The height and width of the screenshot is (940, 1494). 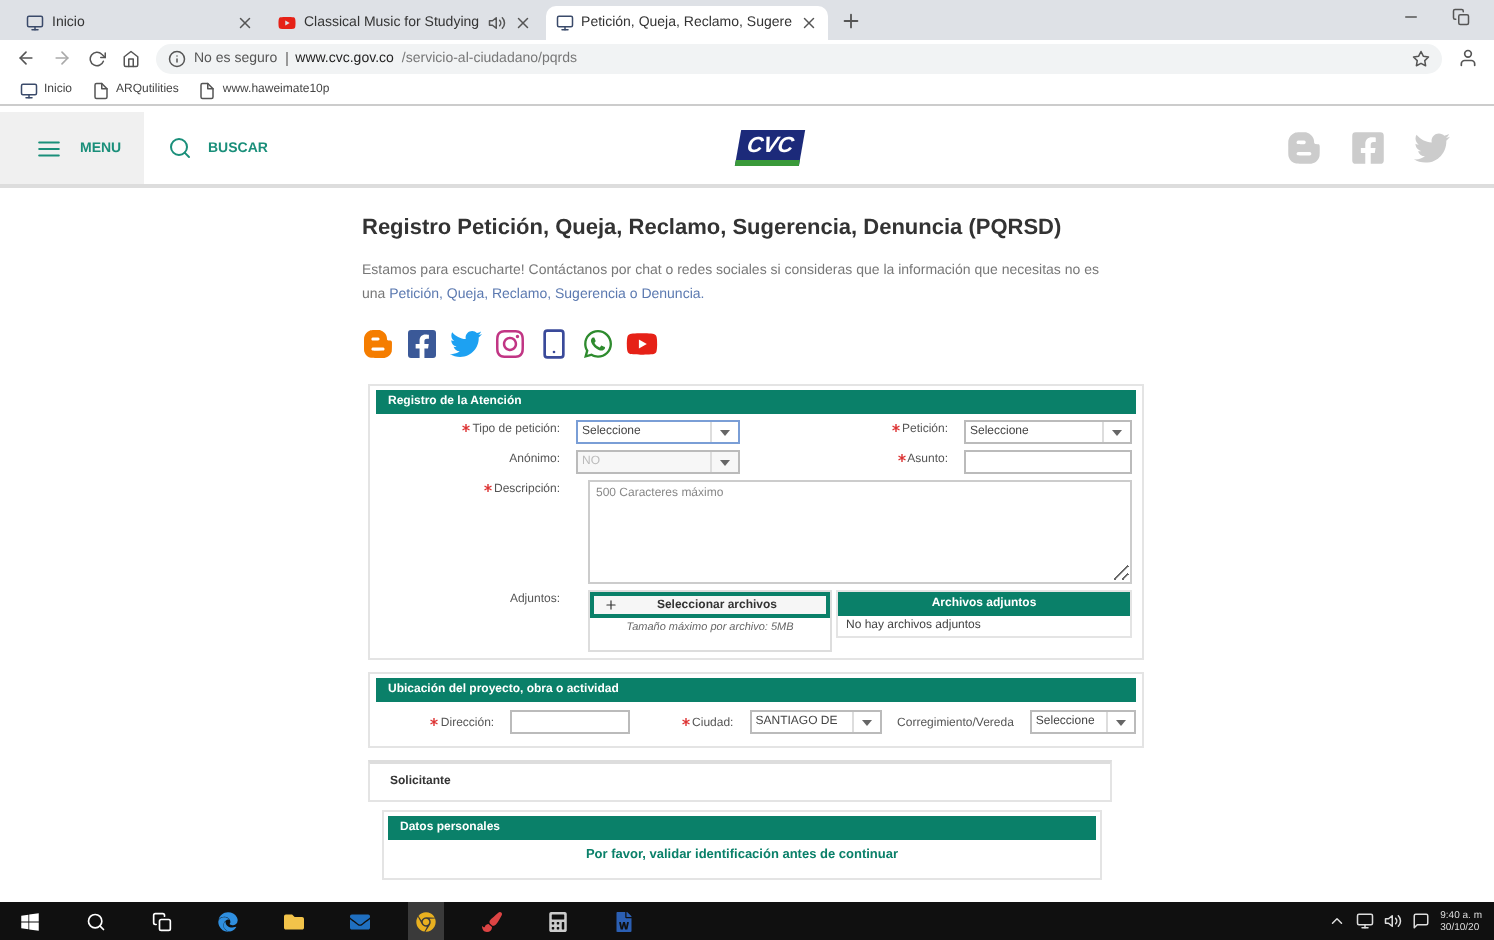 What do you see at coordinates (97, 58) in the screenshot?
I see `reload-icon` at bounding box center [97, 58].